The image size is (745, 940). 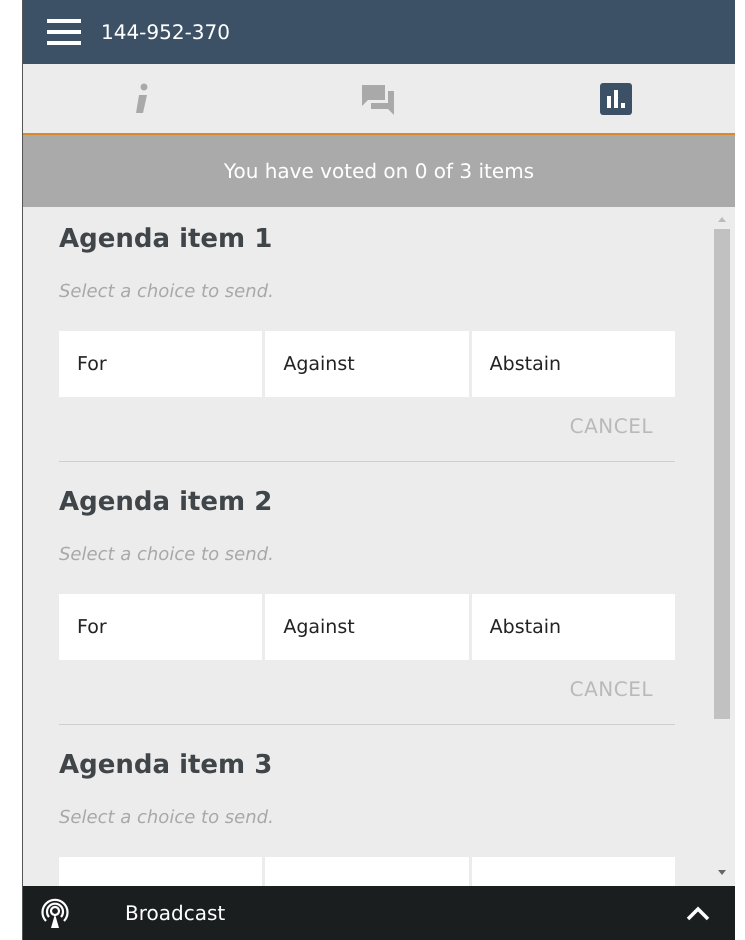 What do you see at coordinates (379, 171) in the screenshot?
I see `vote-status-banner: You have voted on 0 of 3 items` at bounding box center [379, 171].